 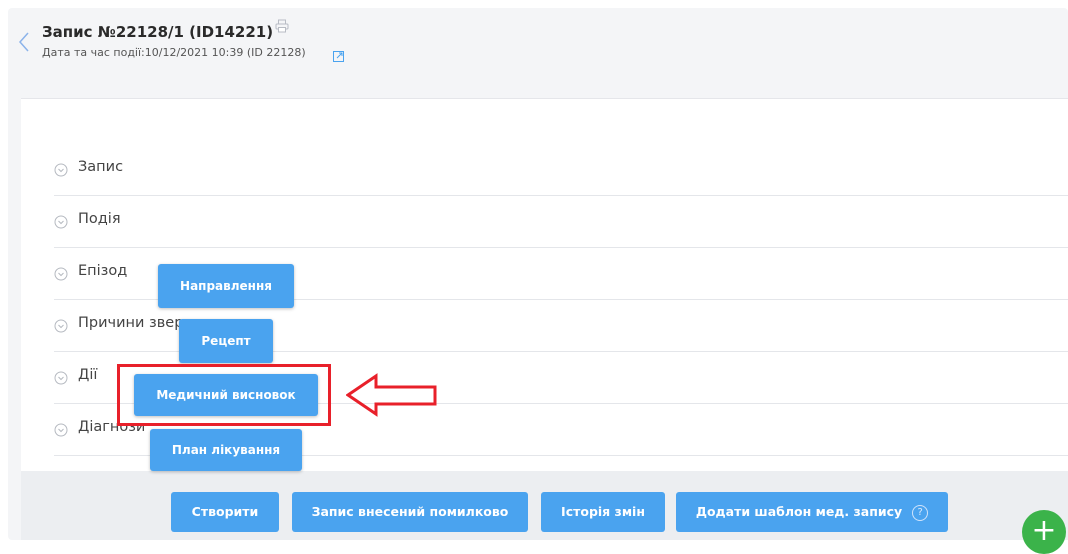 What do you see at coordinates (282, 25) in the screenshot?
I see `print-icon` at bounding box center [282, 25].